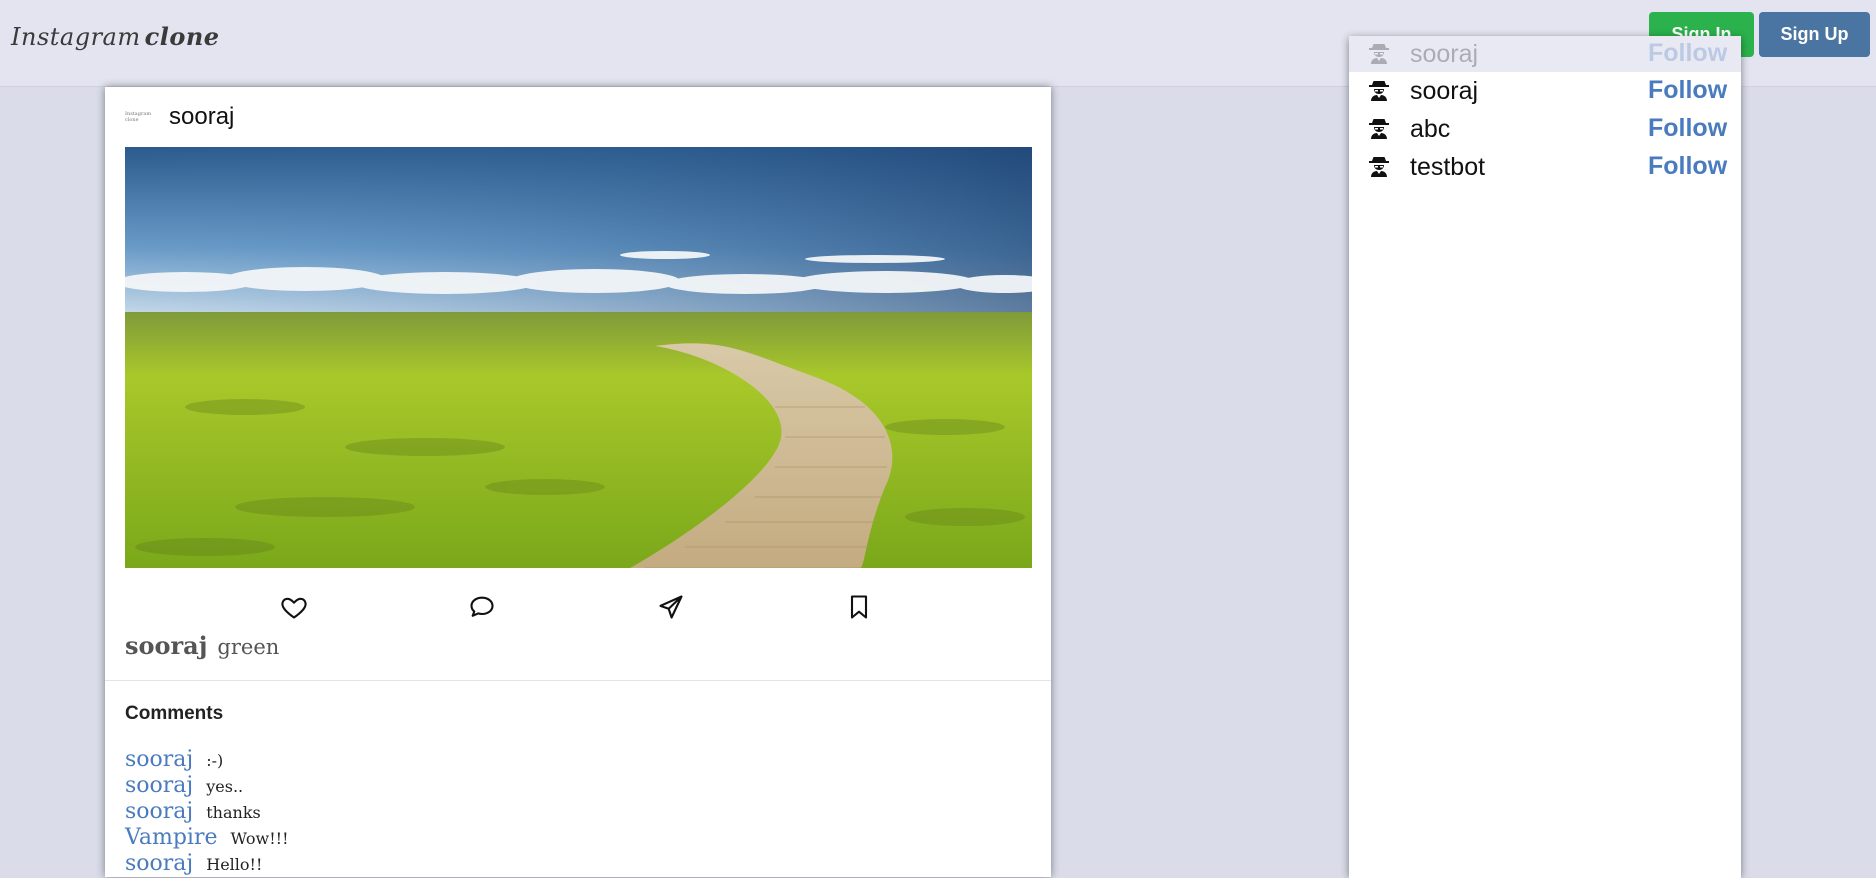 This screenshot has height=878, width=1876. I want to click on caption-text: green, so click(248, 647).